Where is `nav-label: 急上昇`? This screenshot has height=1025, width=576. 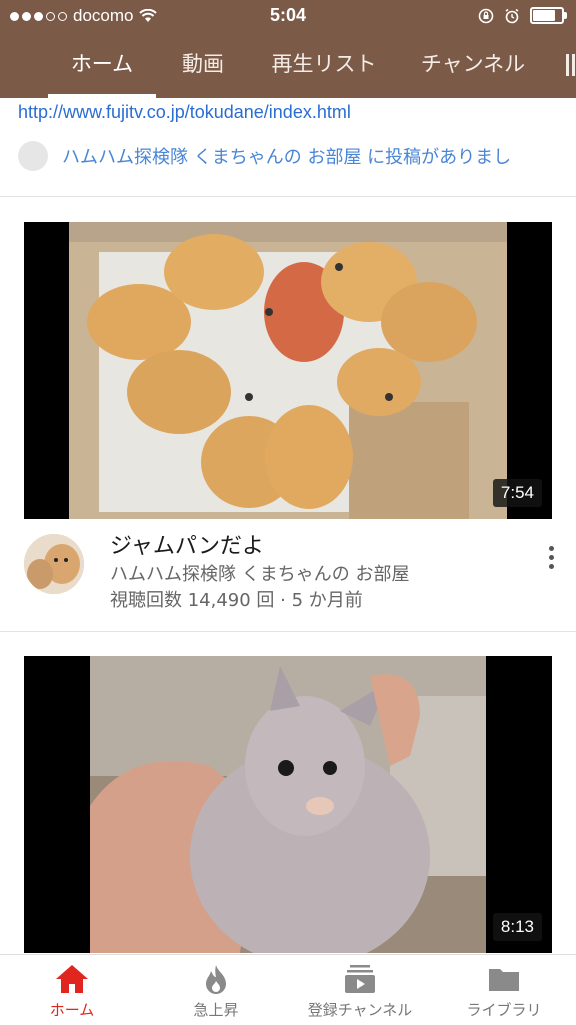 nav-label: 急上昇 is located at coordinates (216, 1010).